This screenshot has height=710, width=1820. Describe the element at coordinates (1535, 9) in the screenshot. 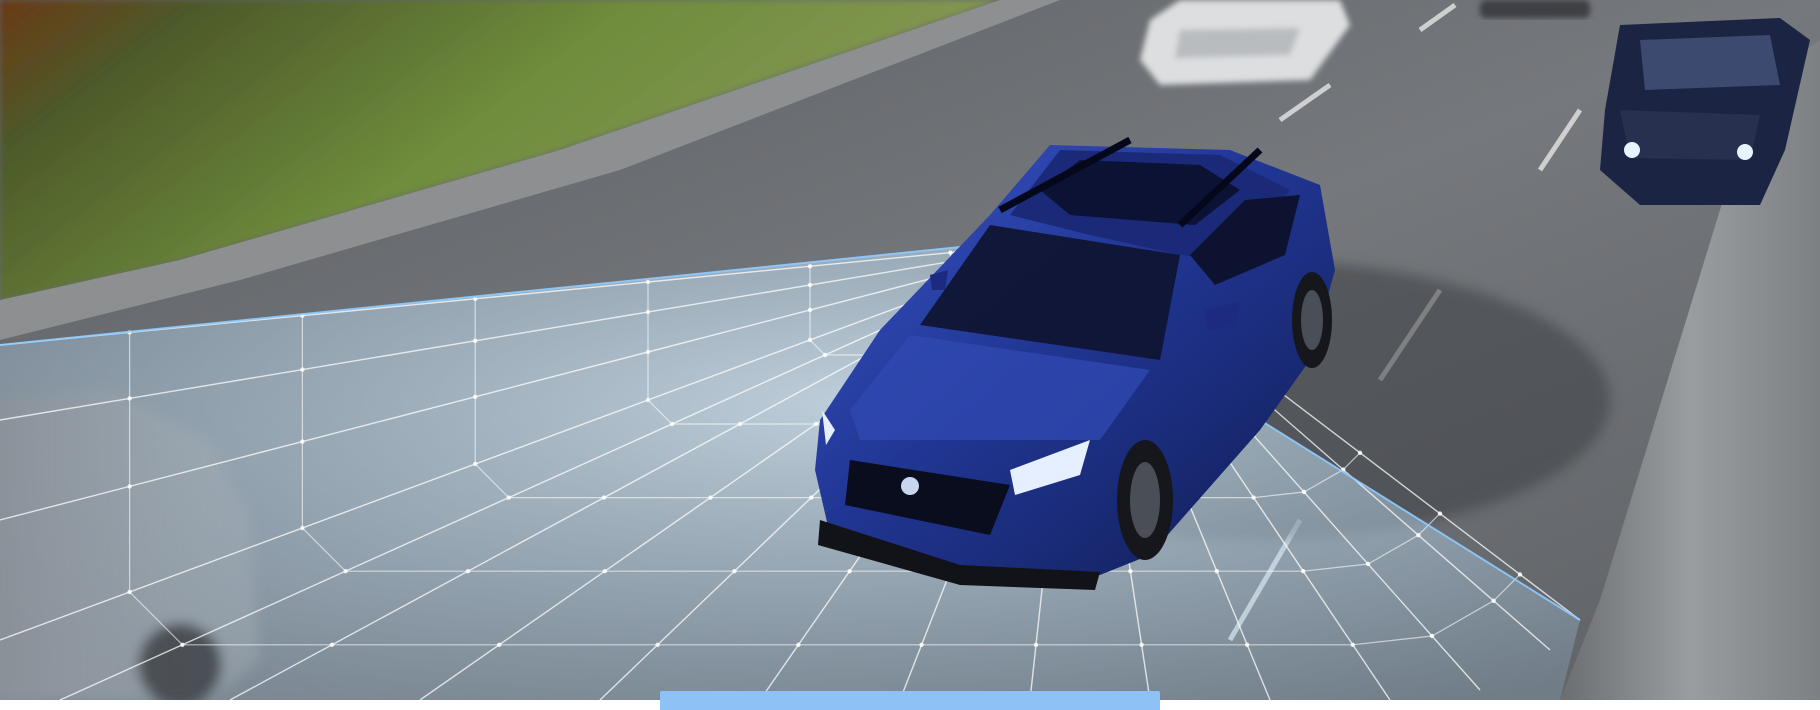

I see `distant-dark-car` at that location.